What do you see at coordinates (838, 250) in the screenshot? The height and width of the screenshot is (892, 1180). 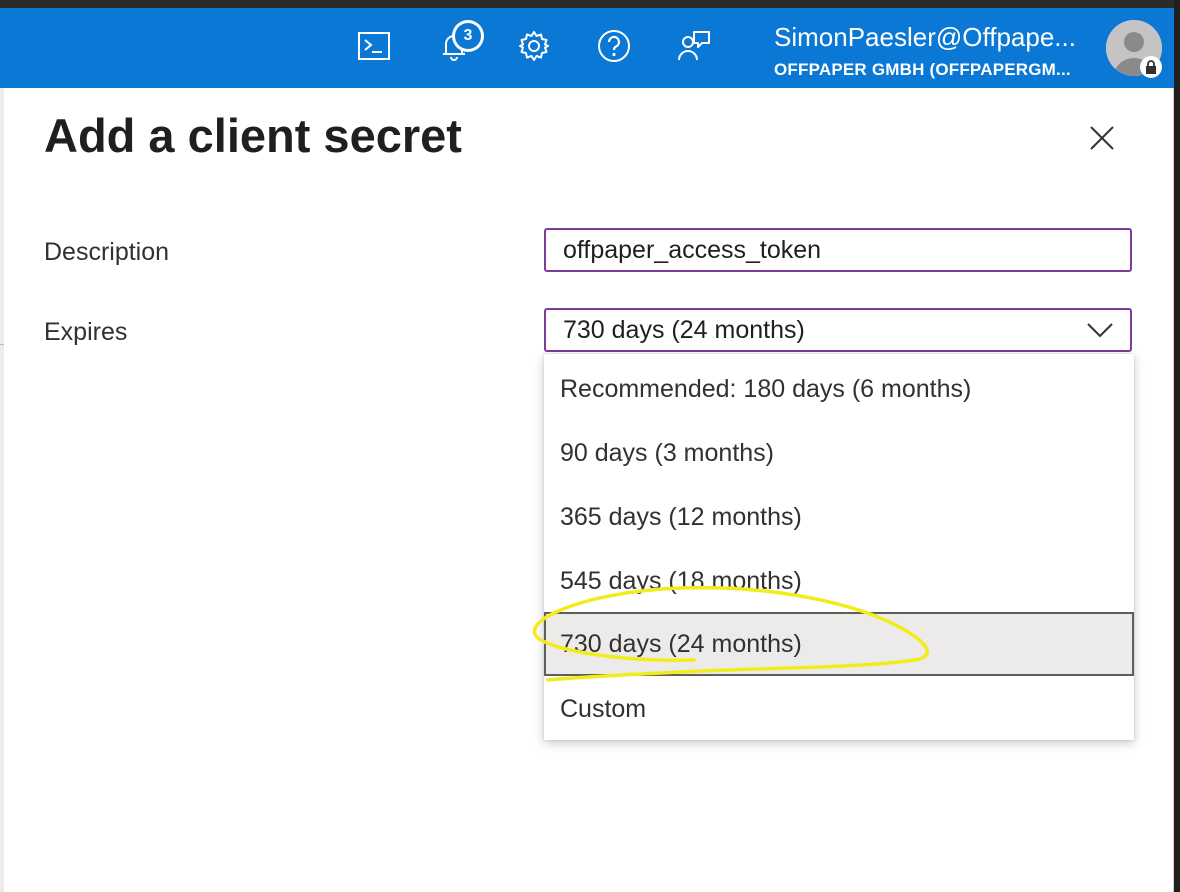 I see `description-input: offpaper_access_token` at bounding box center [838, 250].